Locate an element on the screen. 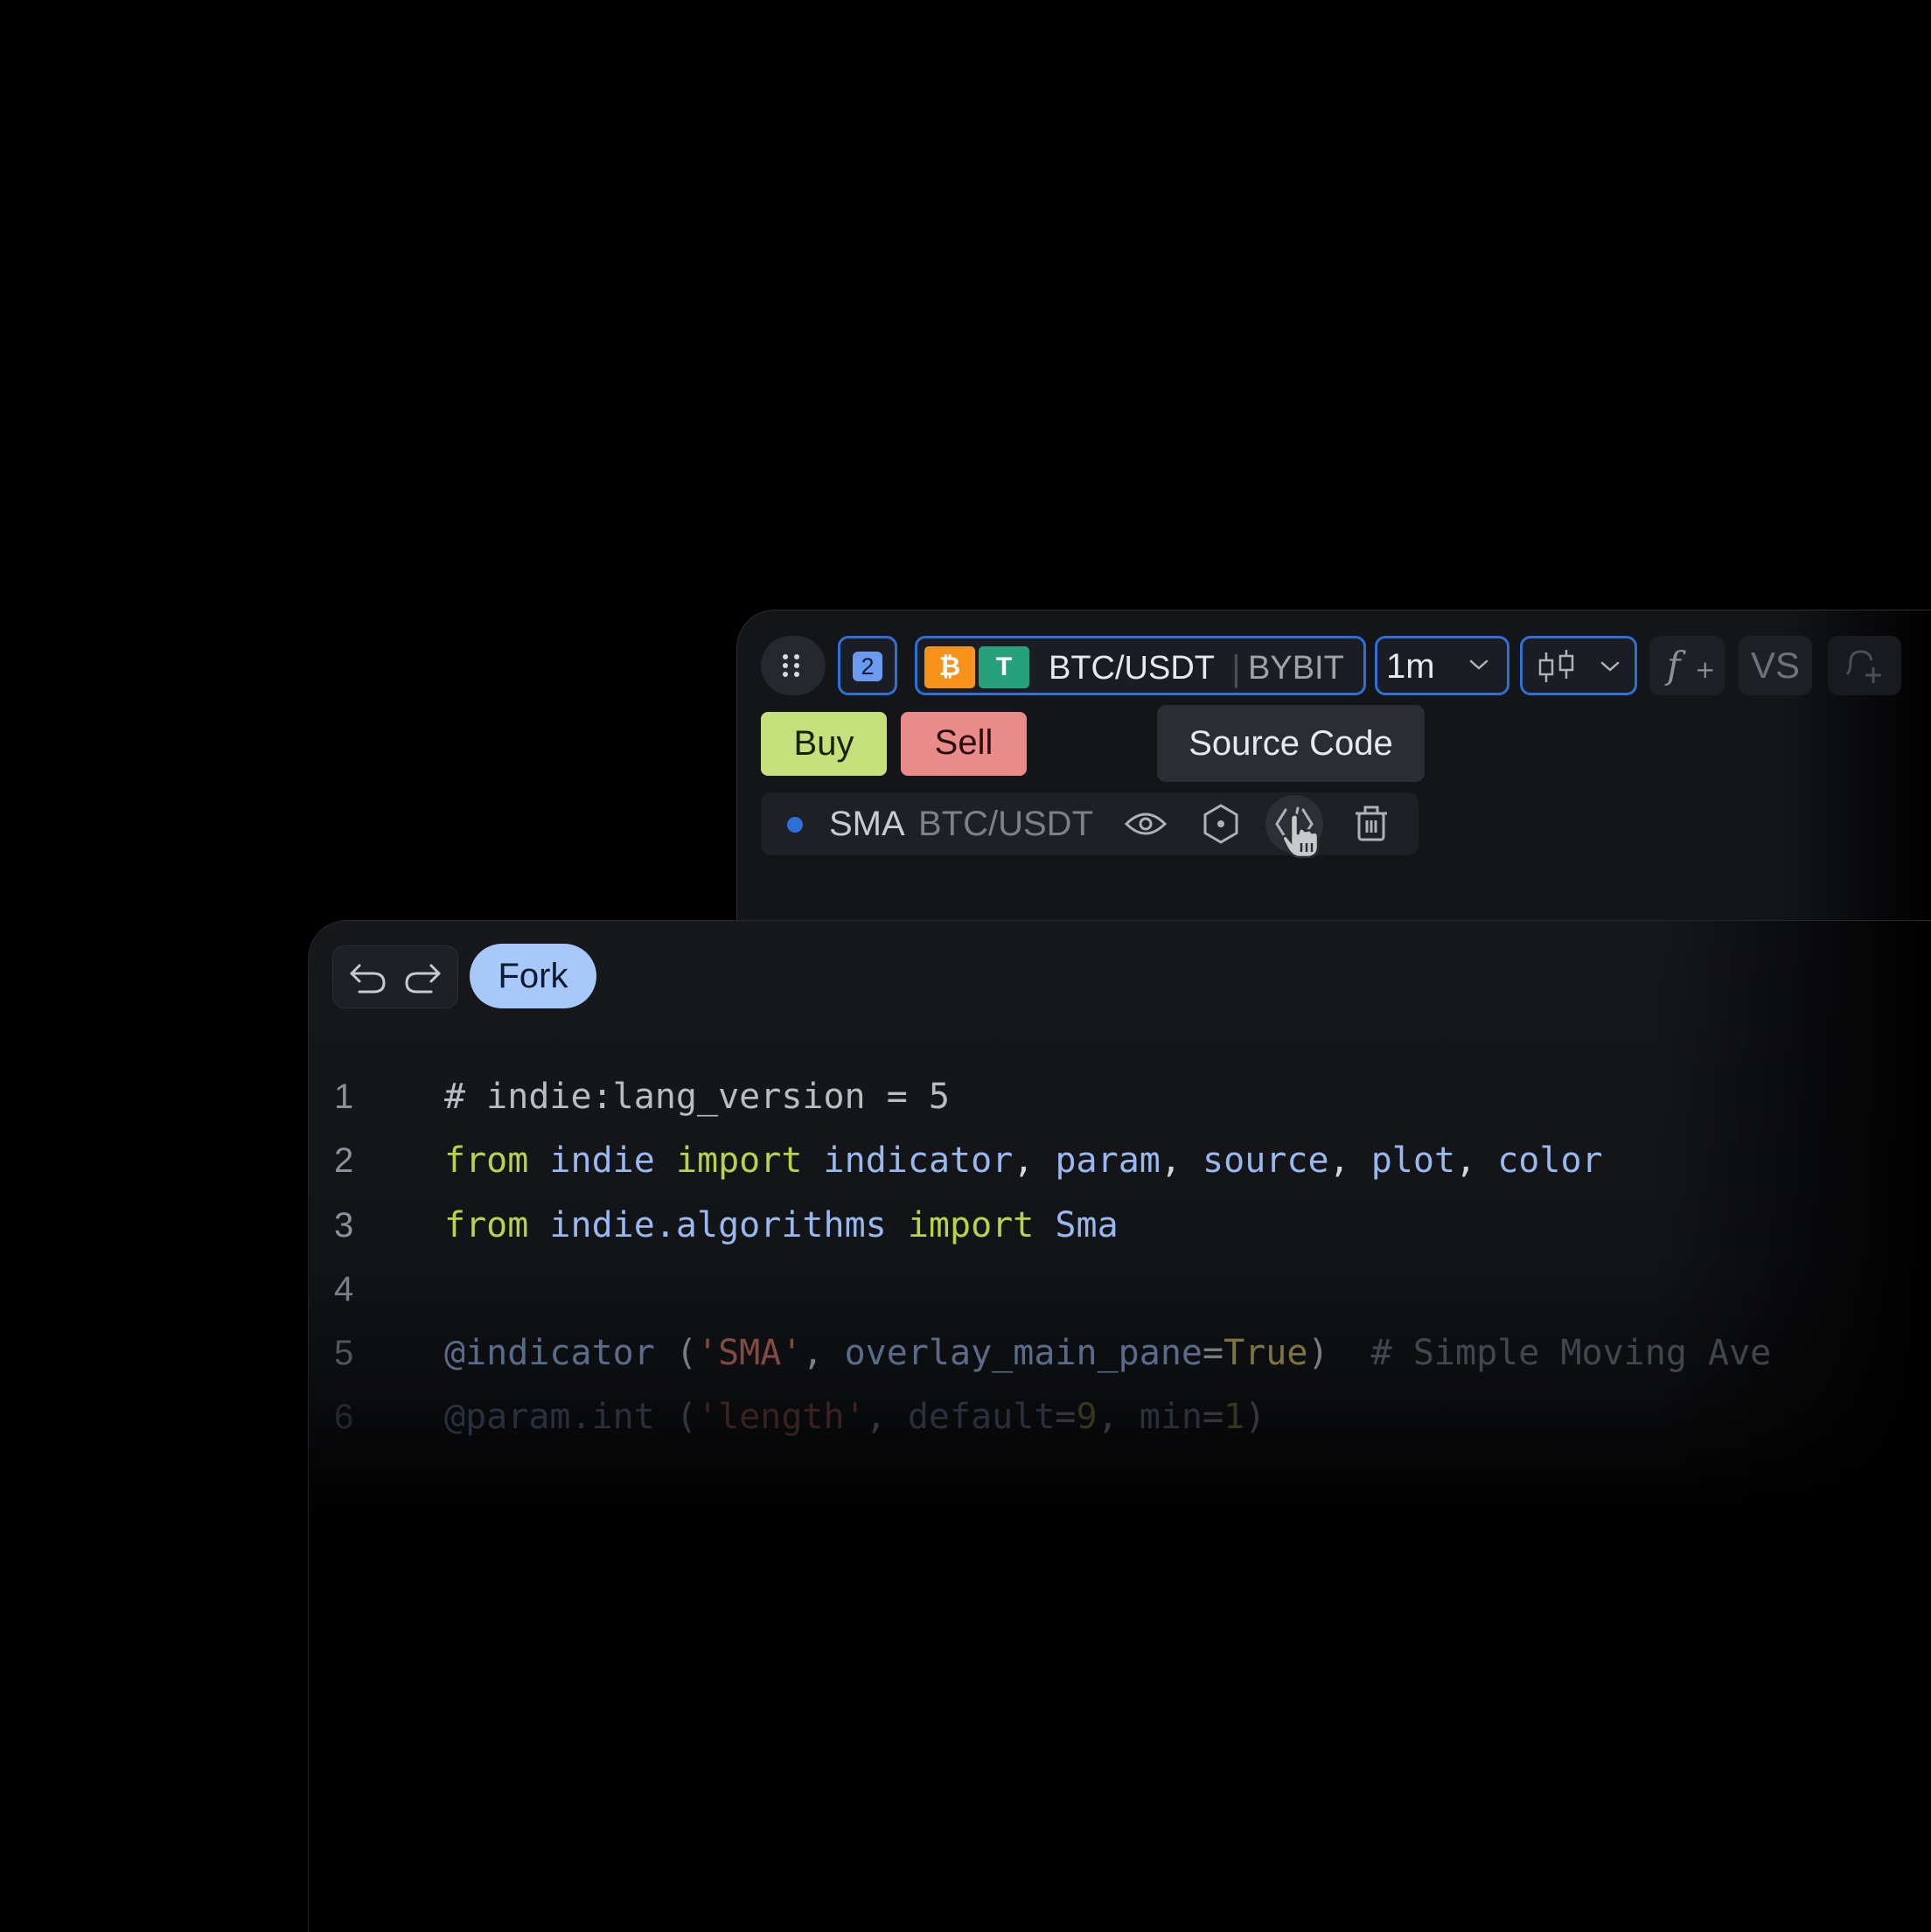 Image resolution: width=1931 pixels, height=1932 pixels. code-token: overlay_main_pane is located at coordinates (1024, 1353).